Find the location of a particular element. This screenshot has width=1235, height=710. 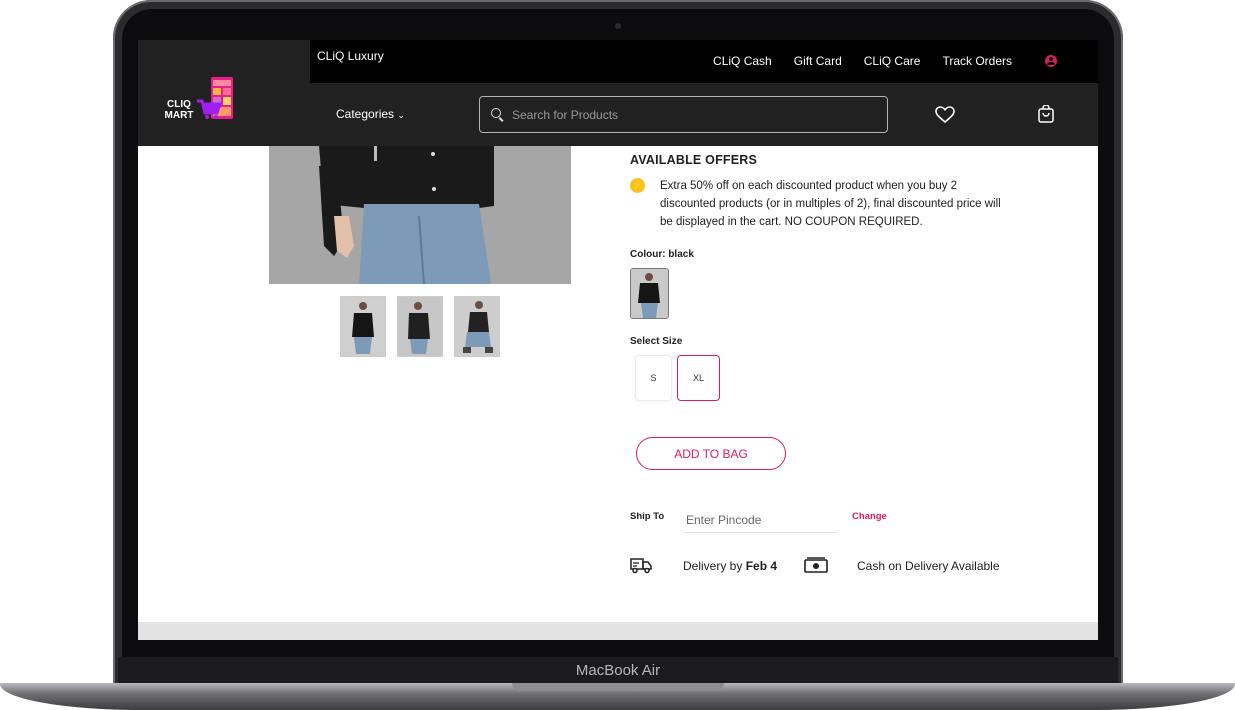

colour-swatch-black is located at coordinates (649, 293).